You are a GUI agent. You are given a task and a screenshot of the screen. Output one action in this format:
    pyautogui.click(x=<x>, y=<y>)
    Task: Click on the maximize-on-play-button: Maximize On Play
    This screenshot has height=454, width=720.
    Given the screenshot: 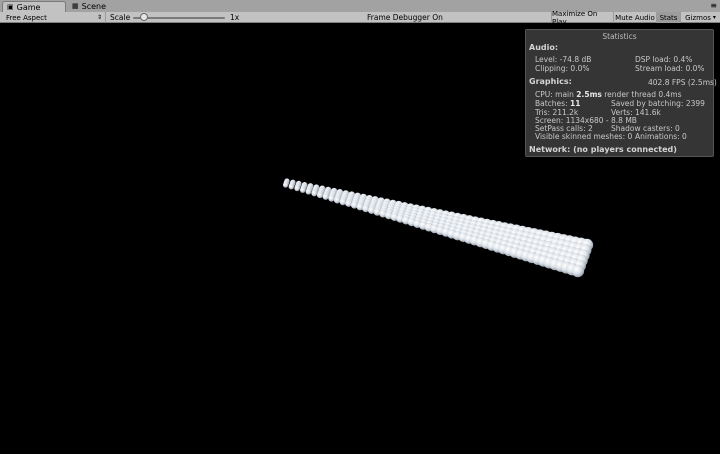 What is the action you would take?
    pyautogui.click(x=582, y=18)
    